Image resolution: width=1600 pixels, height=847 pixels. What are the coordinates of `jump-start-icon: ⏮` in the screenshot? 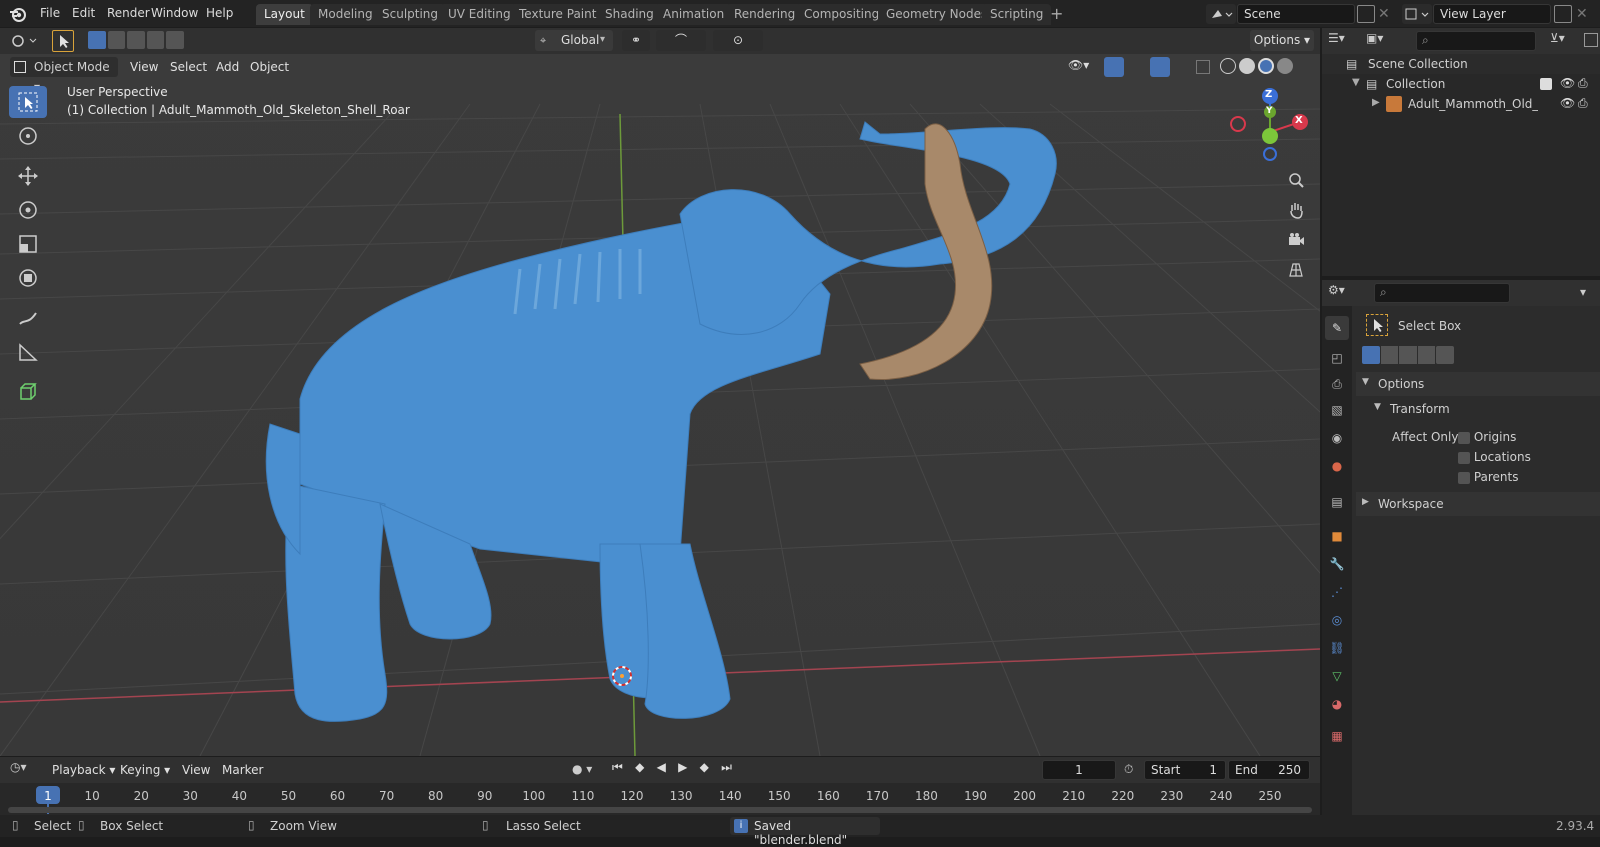 It's located at (617, 770).